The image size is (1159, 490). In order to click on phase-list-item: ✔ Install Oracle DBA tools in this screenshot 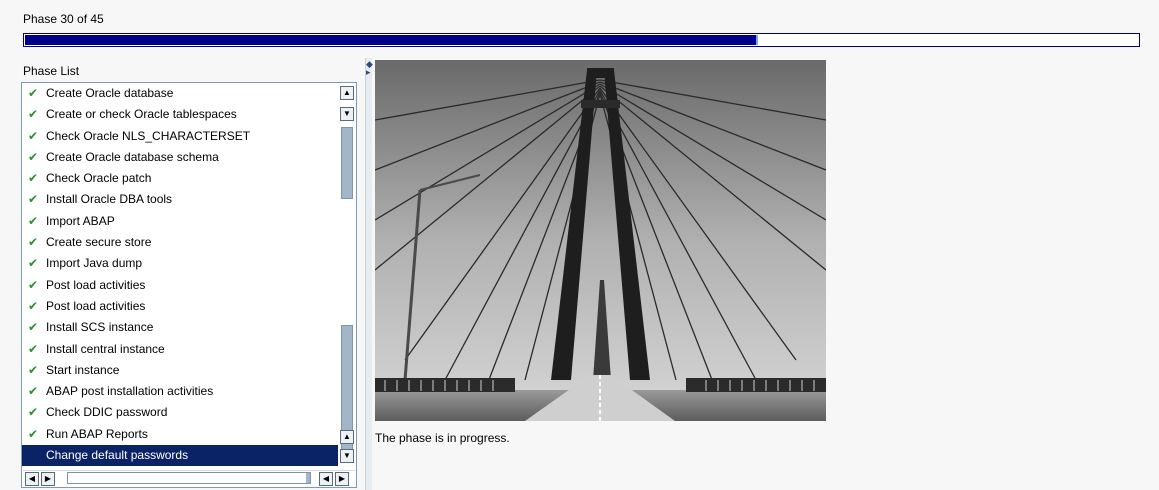, I will do `click(180, 199)`.